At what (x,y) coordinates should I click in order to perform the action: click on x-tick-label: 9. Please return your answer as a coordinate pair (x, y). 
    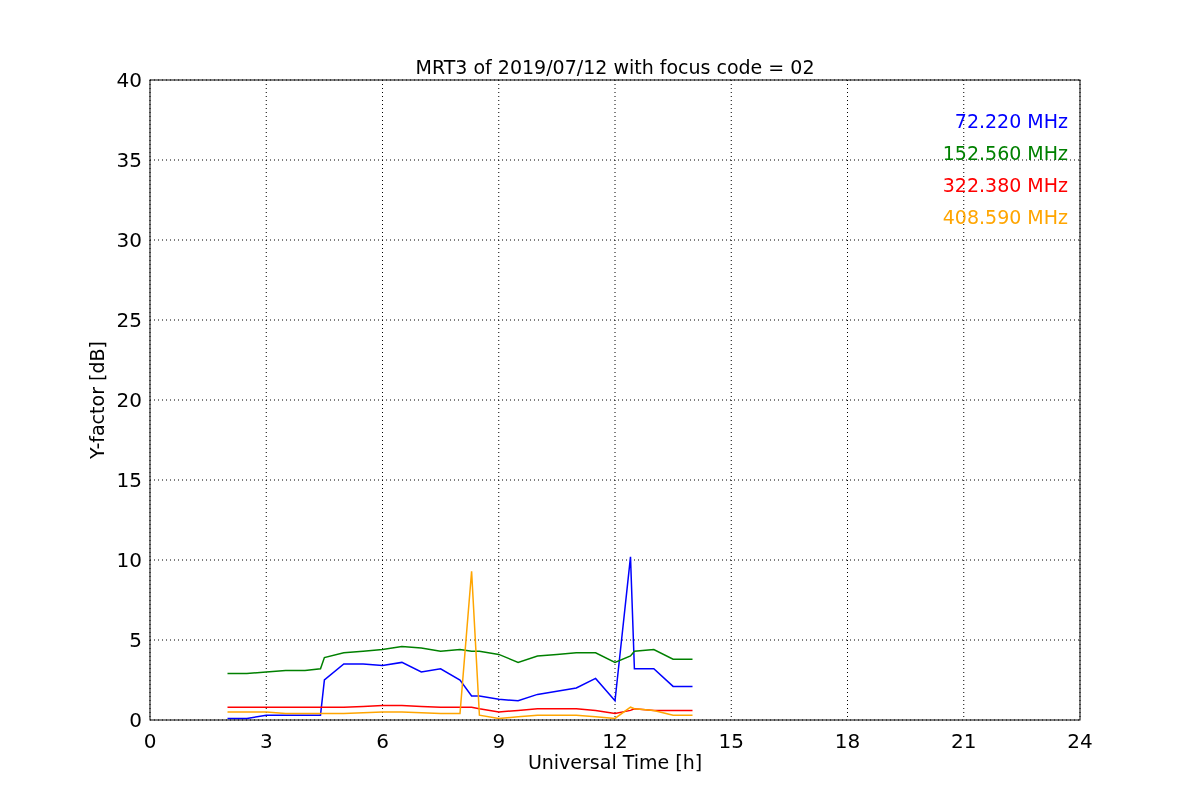
    Looking at the image, I should click on (499, 741).